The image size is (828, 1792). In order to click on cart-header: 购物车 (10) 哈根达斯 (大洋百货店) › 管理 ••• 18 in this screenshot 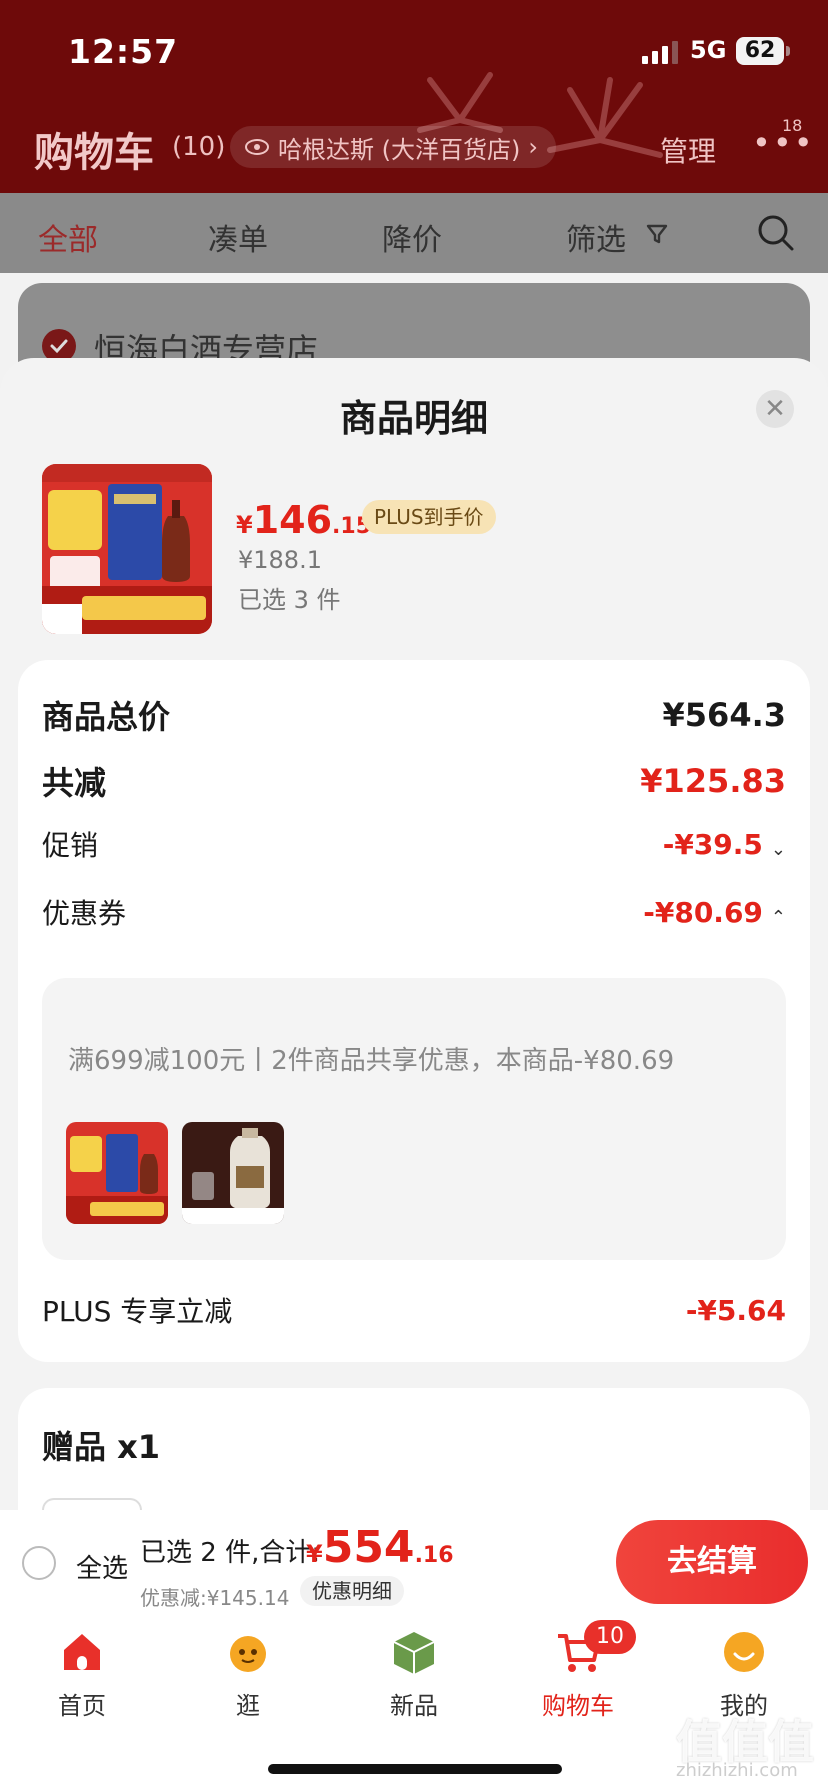, I will do `click(414, 147)`.